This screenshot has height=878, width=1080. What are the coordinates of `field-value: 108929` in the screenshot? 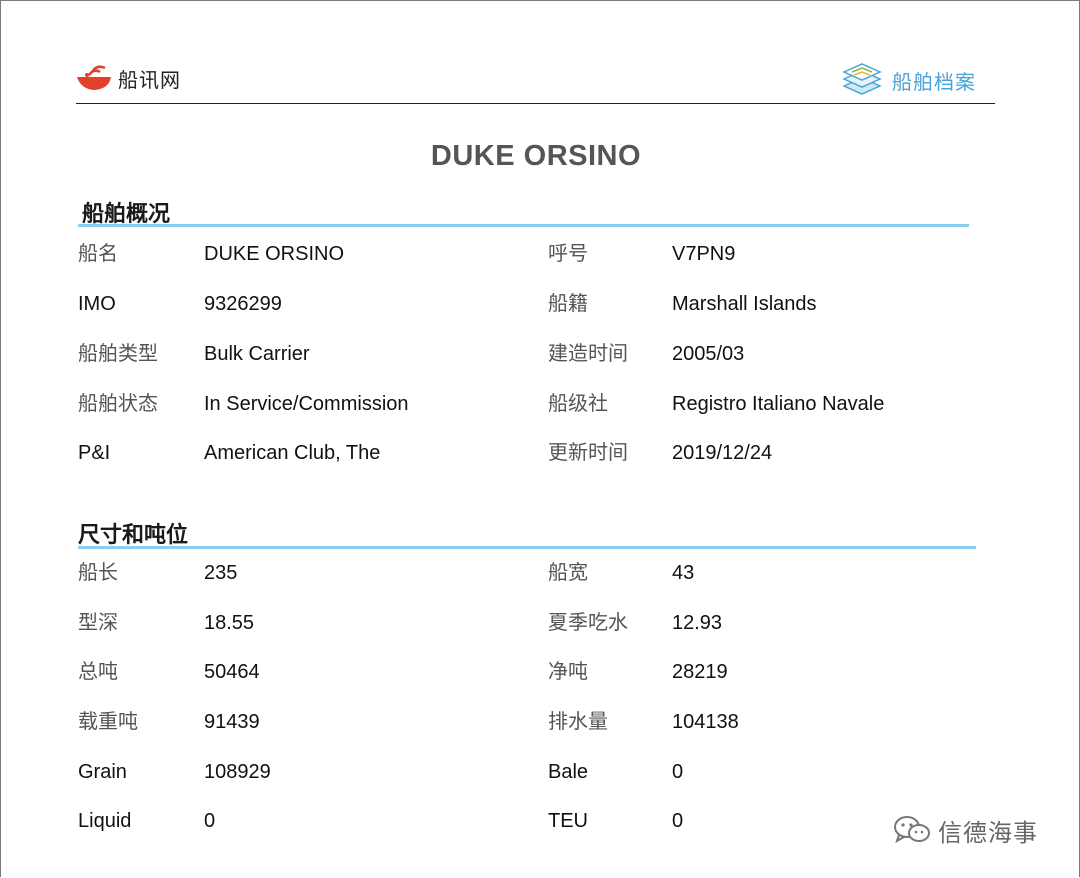 It's located at (237, 772).